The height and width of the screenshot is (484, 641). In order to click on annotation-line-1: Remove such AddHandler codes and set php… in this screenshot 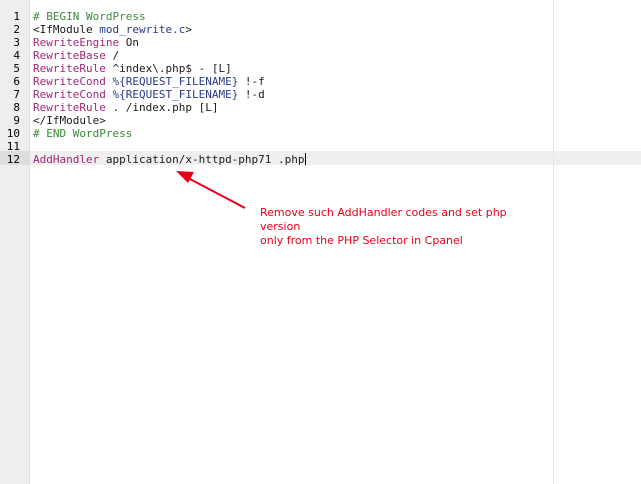, I will do `click(383, 219)`.